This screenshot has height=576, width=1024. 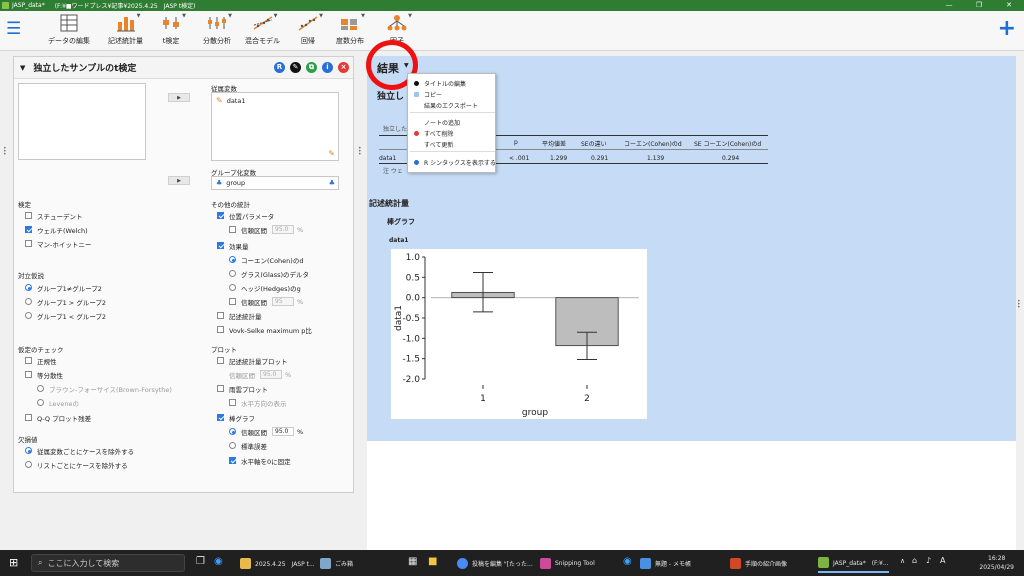 What do you see at coordinates (311, 67) in the screenshot?
I see `duplicate-icon: ⧉` at bounding box center [311, 67].